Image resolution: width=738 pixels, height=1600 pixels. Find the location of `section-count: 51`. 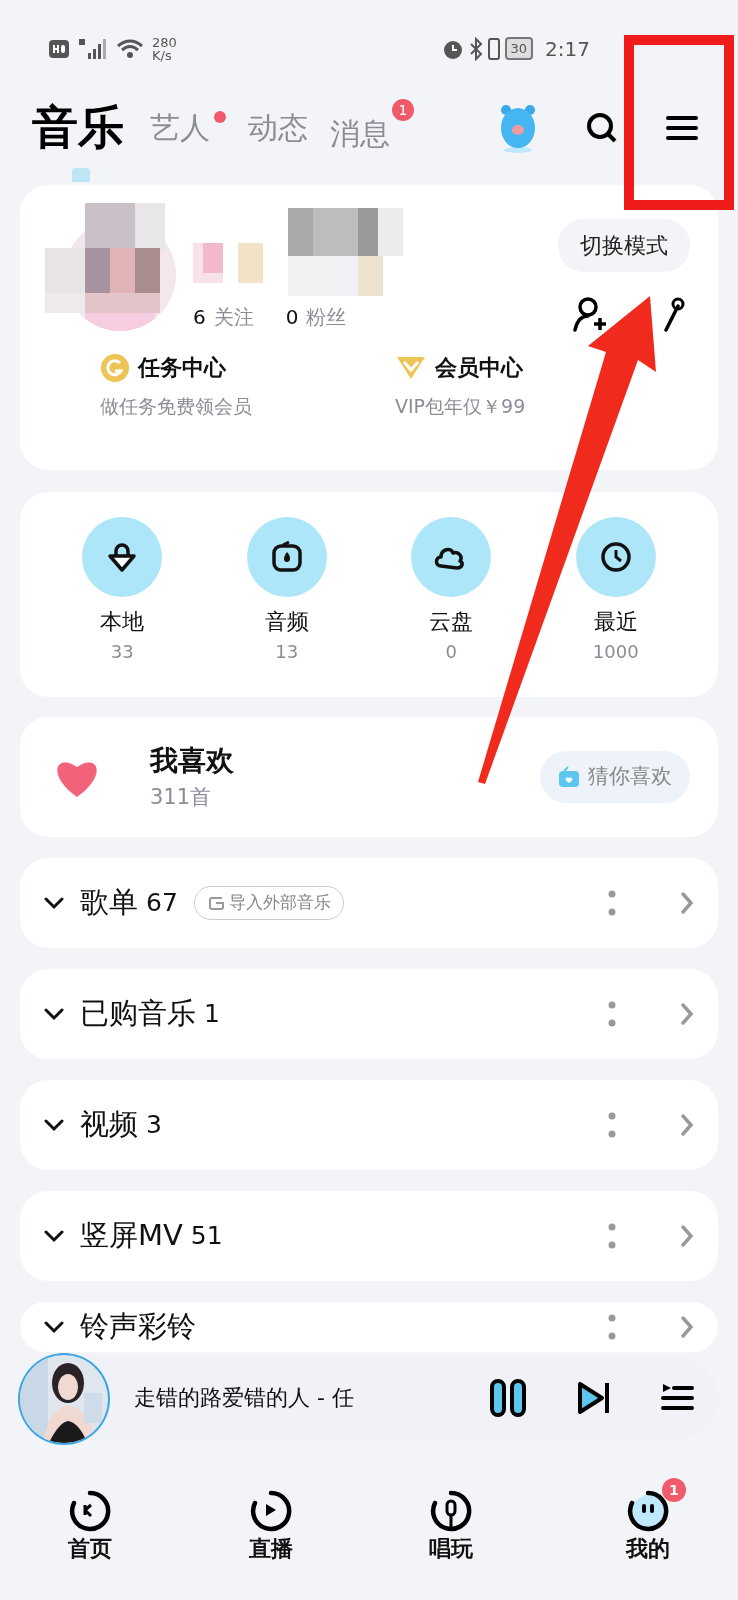

section-count: 51 is located at coordinates (206, 1236).